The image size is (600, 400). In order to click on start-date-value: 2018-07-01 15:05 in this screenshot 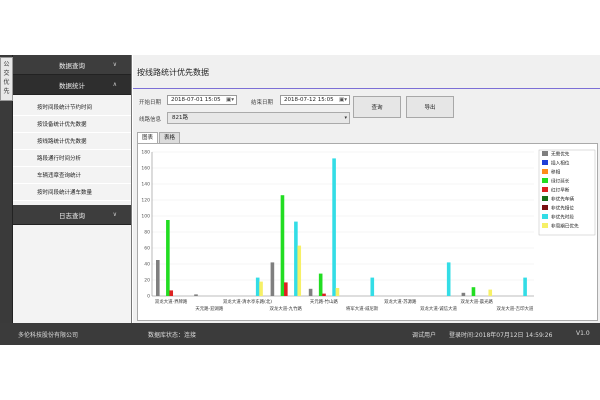, I will do `click(196, 100)`.